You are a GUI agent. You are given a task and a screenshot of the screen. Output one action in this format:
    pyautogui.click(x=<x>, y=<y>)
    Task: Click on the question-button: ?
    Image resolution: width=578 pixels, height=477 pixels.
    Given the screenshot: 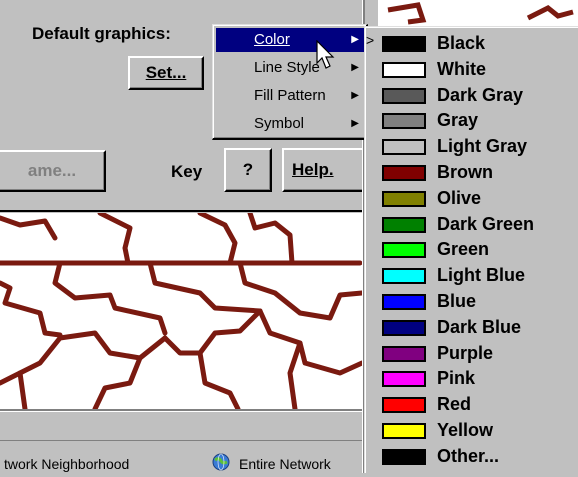 What is the action you would take?
    pyautogui.click(x=248, y=170)
    